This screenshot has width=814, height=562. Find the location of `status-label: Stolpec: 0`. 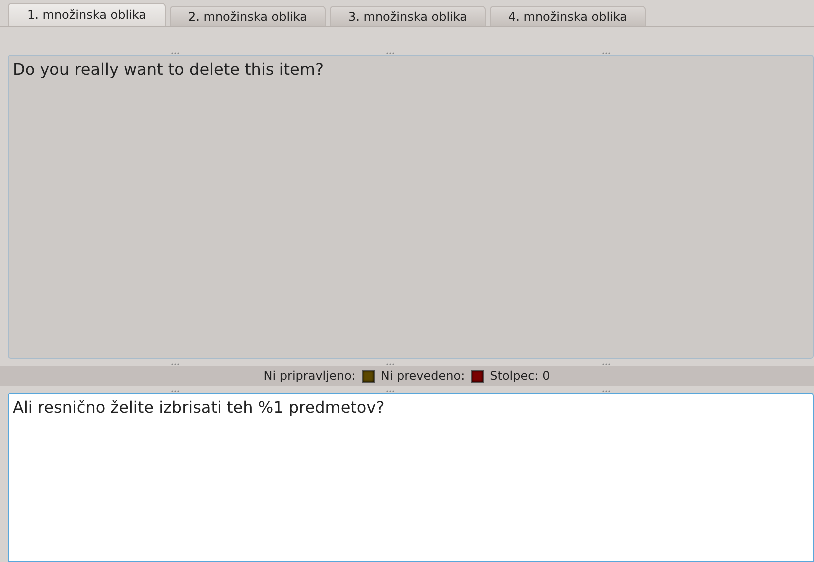

status-label: Stolpec: 0 is located at coordinates (520, 376).